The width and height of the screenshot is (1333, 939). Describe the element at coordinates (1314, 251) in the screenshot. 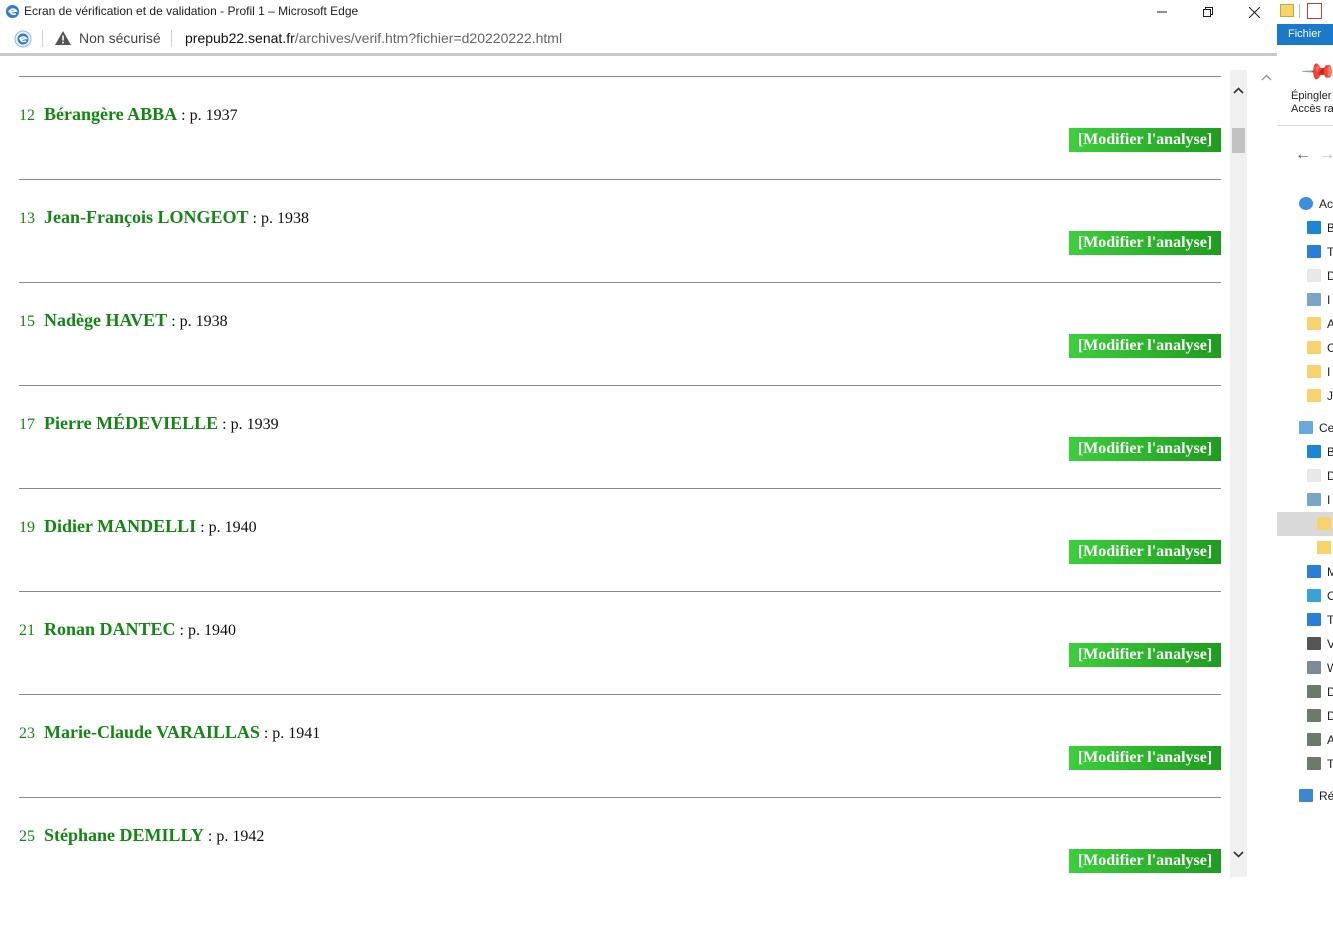

I see `download-icon` at that location.